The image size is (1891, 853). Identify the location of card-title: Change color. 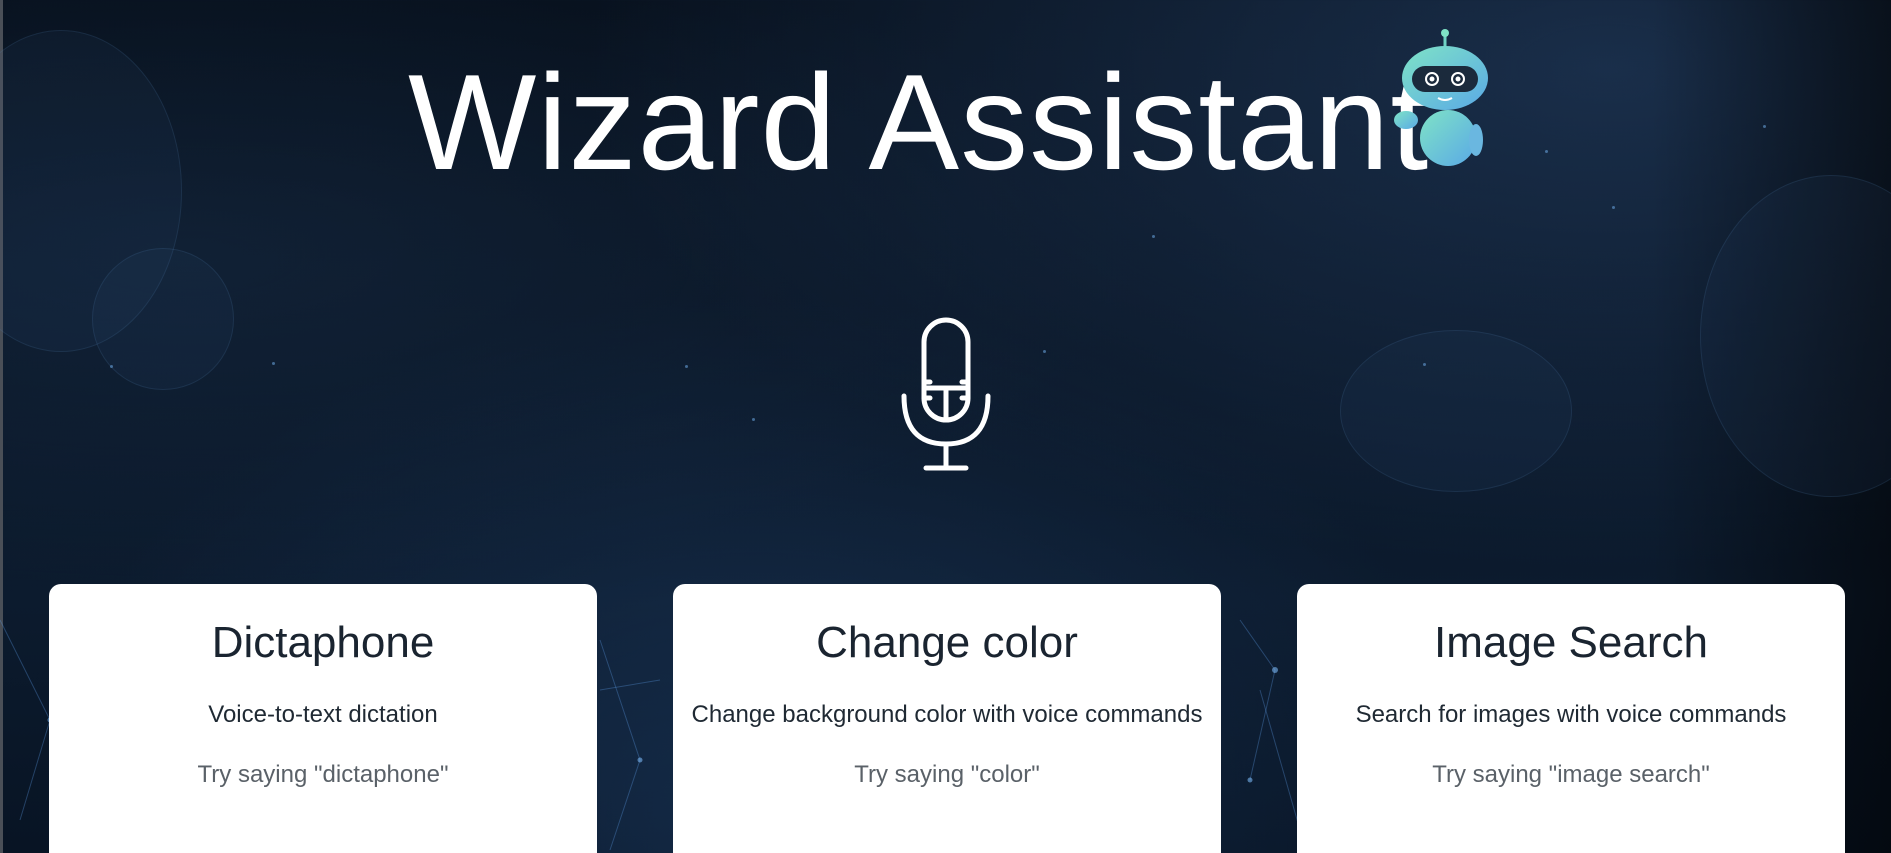
(947, 642).